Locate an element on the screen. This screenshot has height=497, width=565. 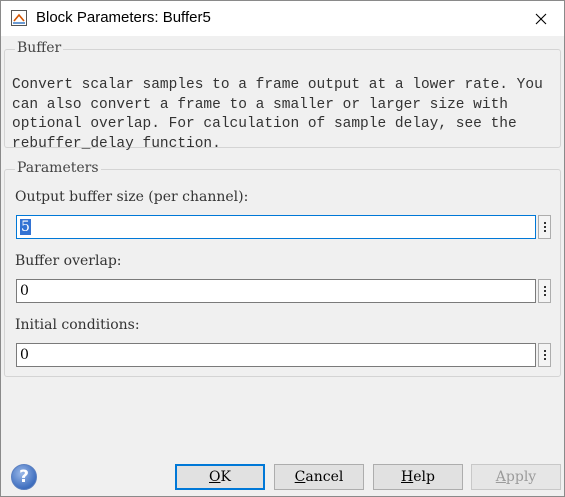
buffer-group-label: Buffer is located at coordinates (39, 48).